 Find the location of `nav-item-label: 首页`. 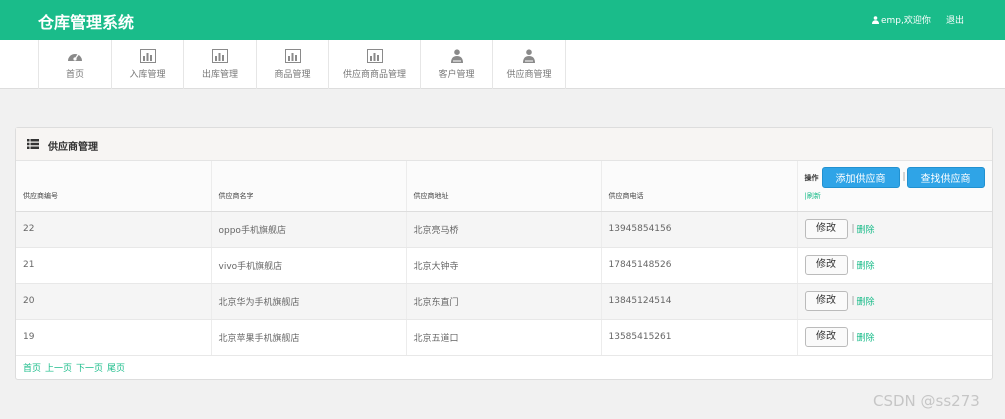

nav-item-label: 首页 is located at coordinates (74, 75).